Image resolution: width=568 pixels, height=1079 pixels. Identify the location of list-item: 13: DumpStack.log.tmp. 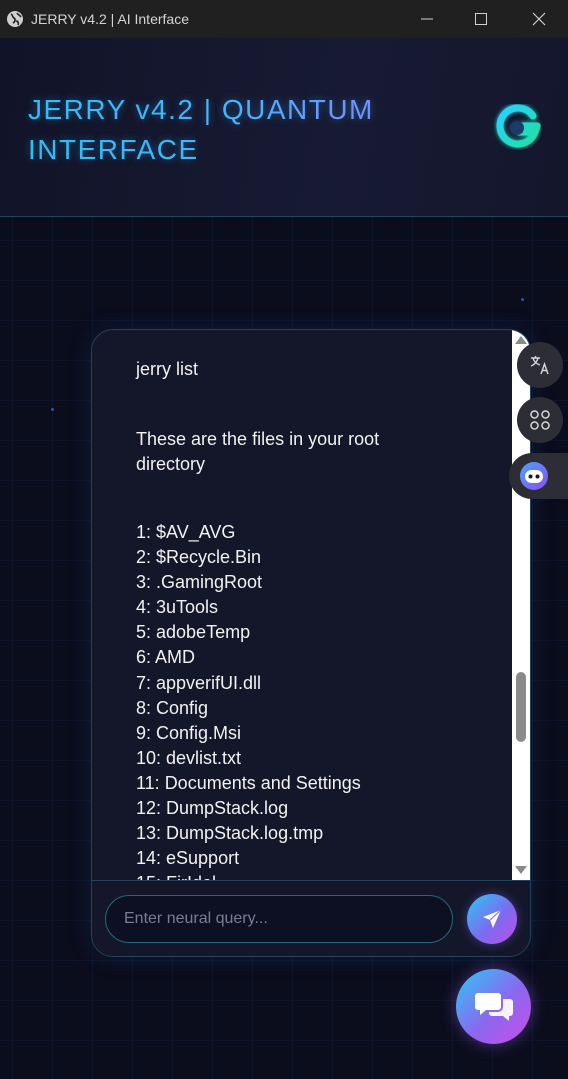
(230, 833).